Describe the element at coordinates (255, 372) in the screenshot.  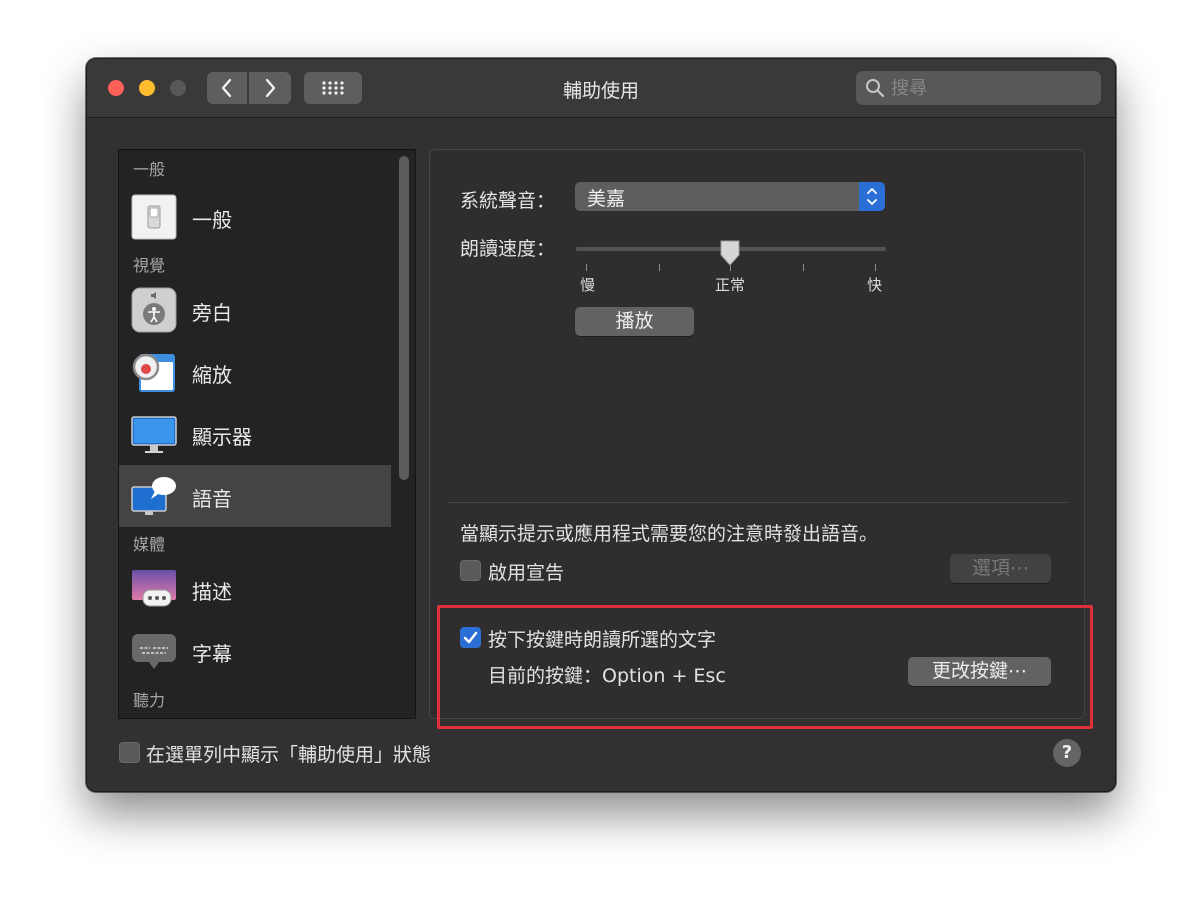
I see `sidebar-item-zoom: 縮放` at that location.